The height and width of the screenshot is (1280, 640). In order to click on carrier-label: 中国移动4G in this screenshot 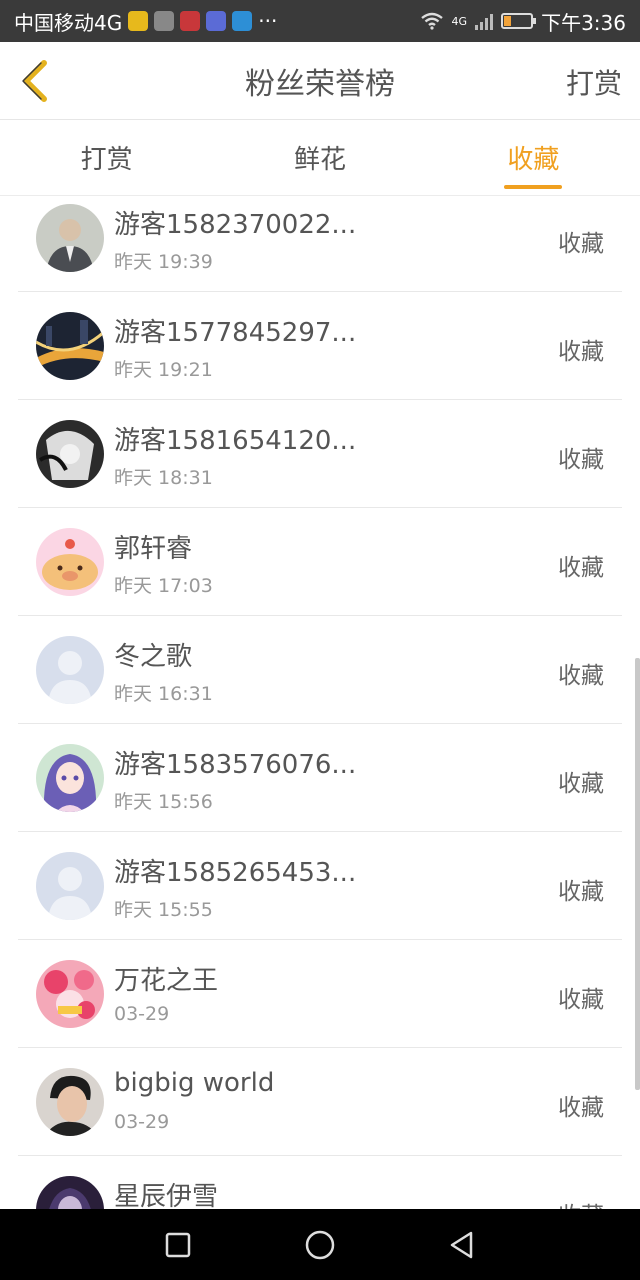, I will do `click(68, 22)`.